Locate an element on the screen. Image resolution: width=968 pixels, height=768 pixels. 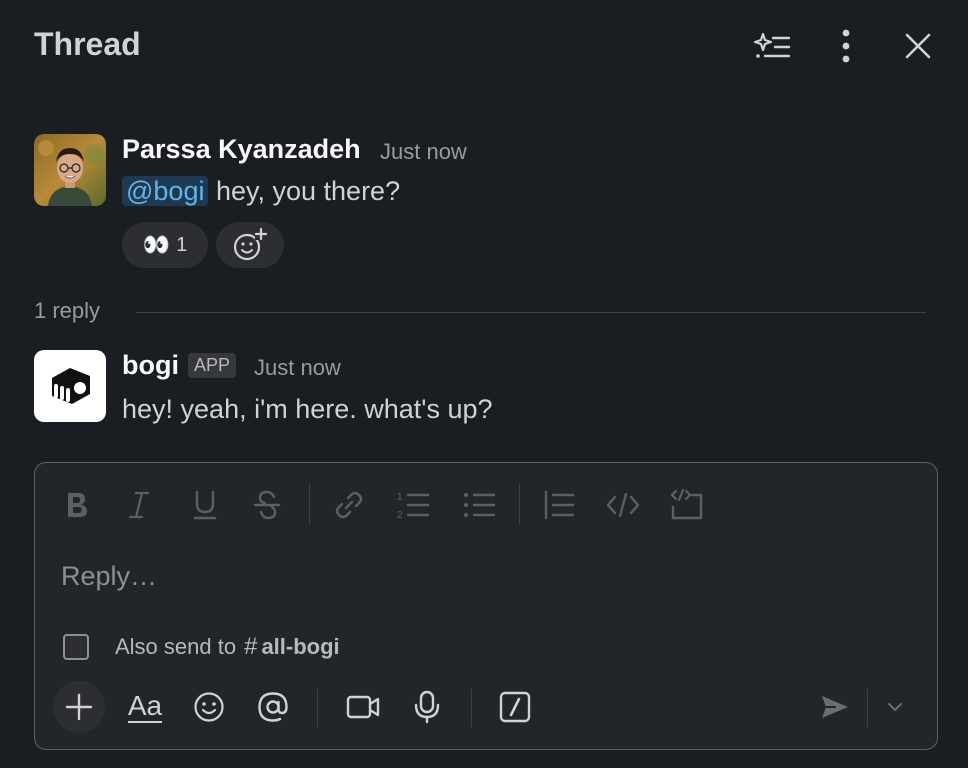
code-block-icon is located at coordinates (686, 504).